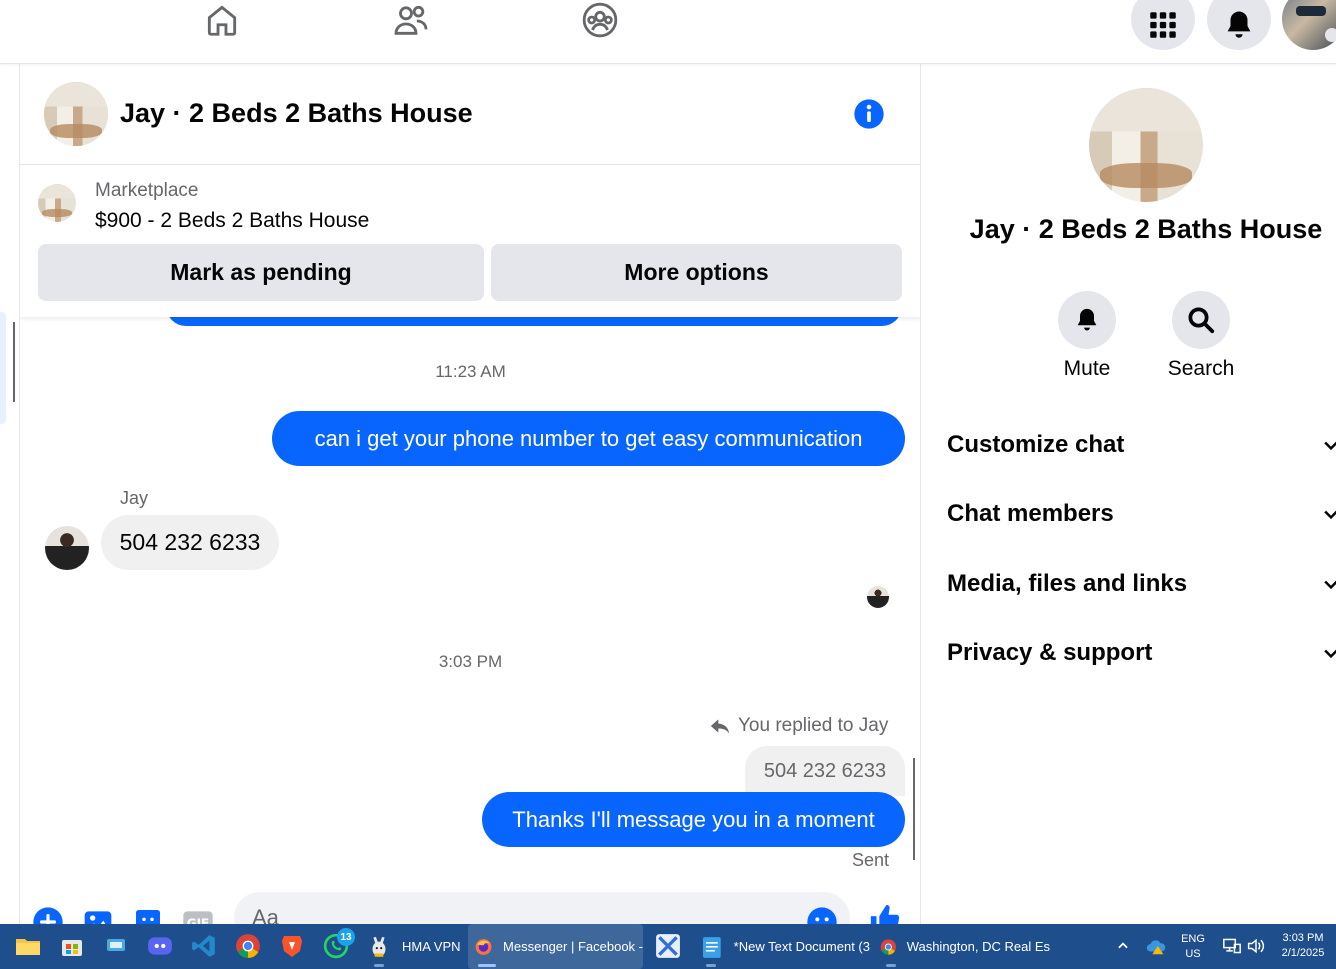 The height and width of the screenshot is (969, 1336). What do you see at coordinates (914, 809) in the screenshot?
I see `chat-scrollbar` at bounding box center [914, 809].